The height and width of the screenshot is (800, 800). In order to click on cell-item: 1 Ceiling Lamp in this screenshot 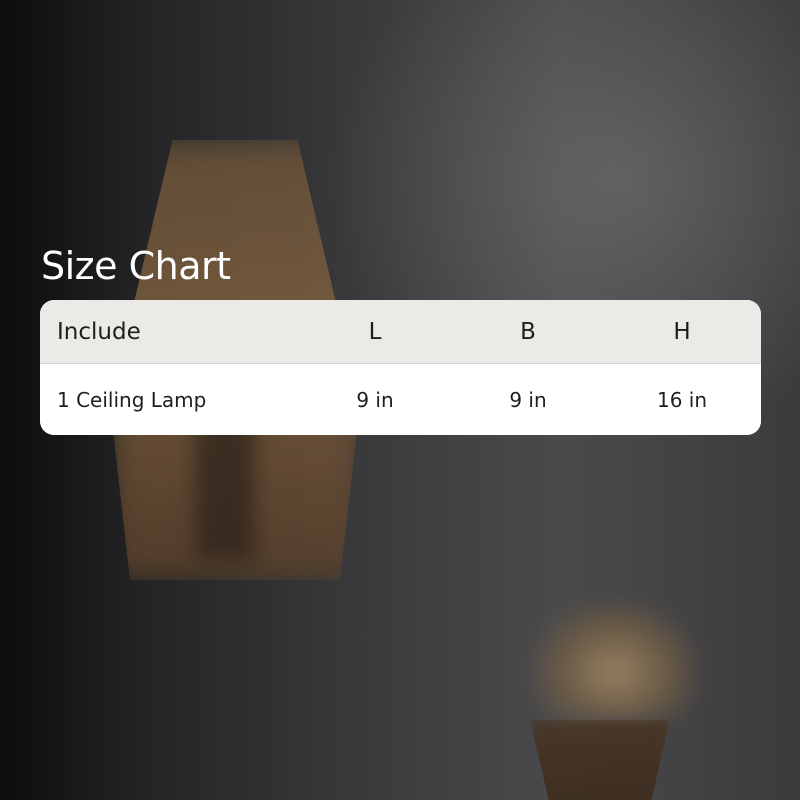, I will do `click(132, 399)`.